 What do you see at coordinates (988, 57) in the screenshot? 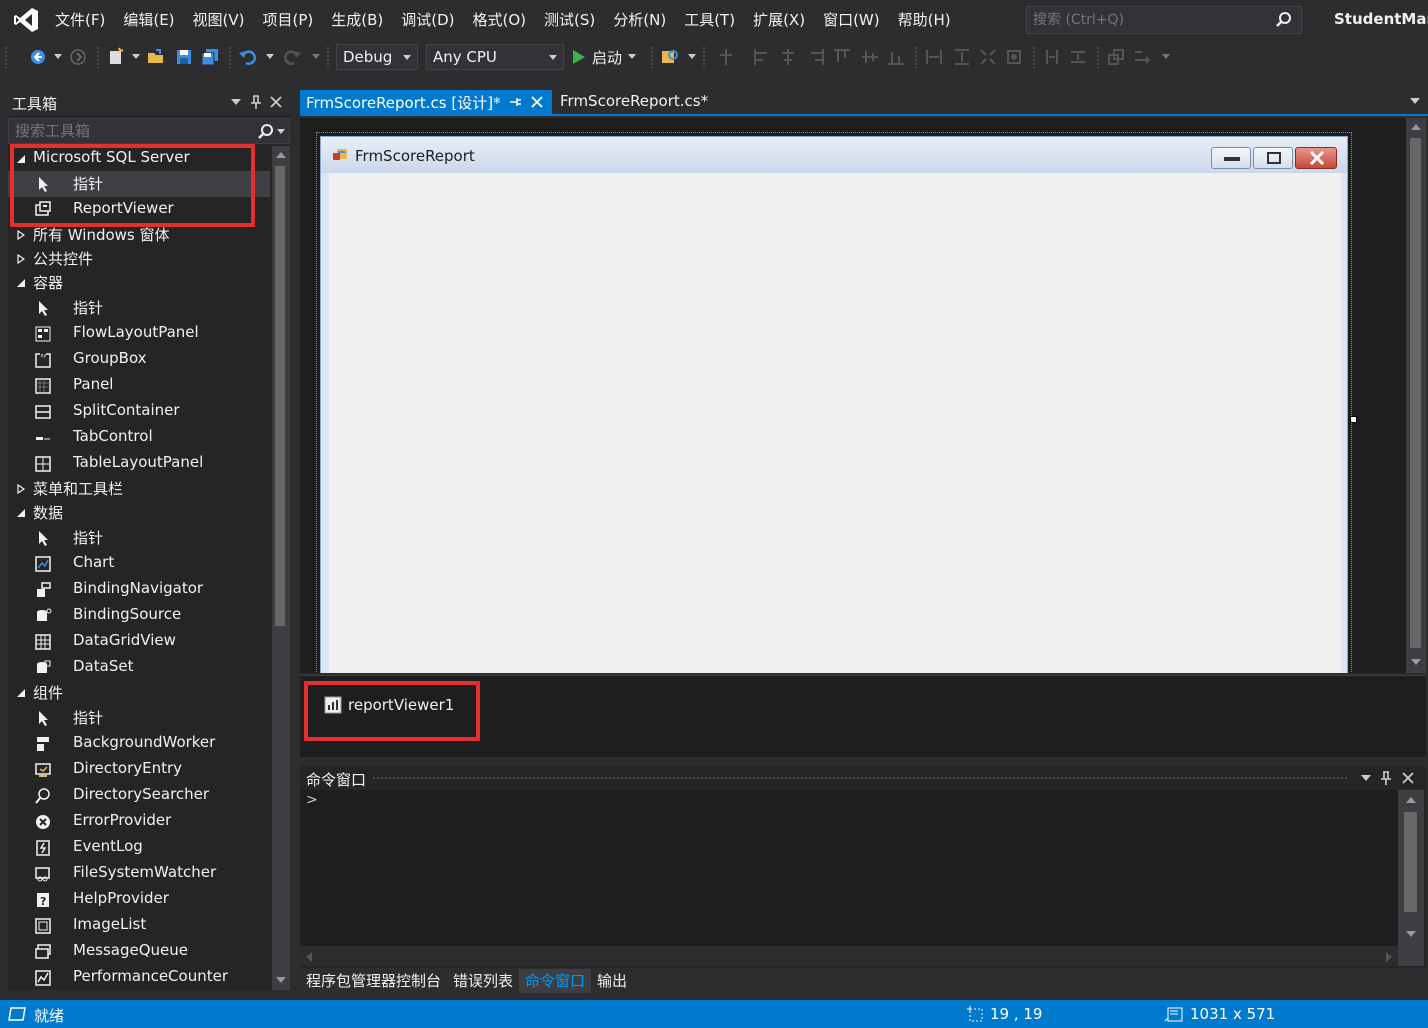
I see `size-to-grid-icon` at bounding box center [988, 57].